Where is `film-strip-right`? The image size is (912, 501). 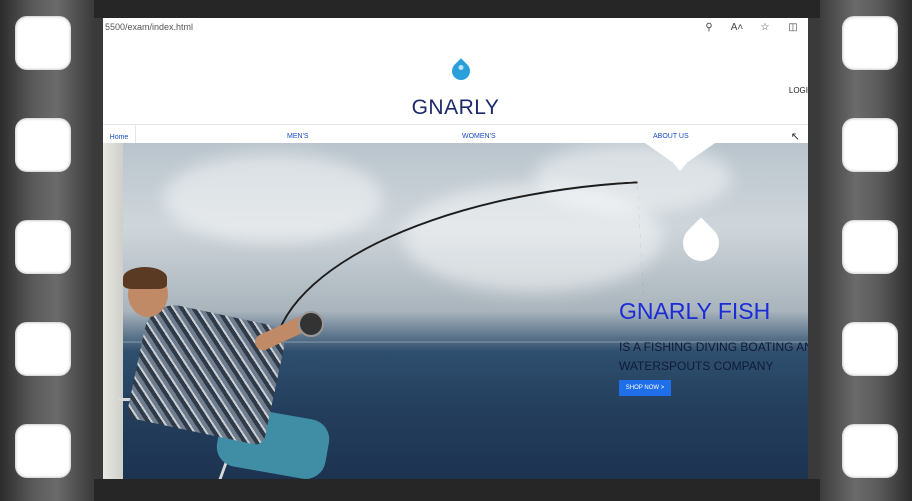
film-strip-right is located at coordinates (865, 250).